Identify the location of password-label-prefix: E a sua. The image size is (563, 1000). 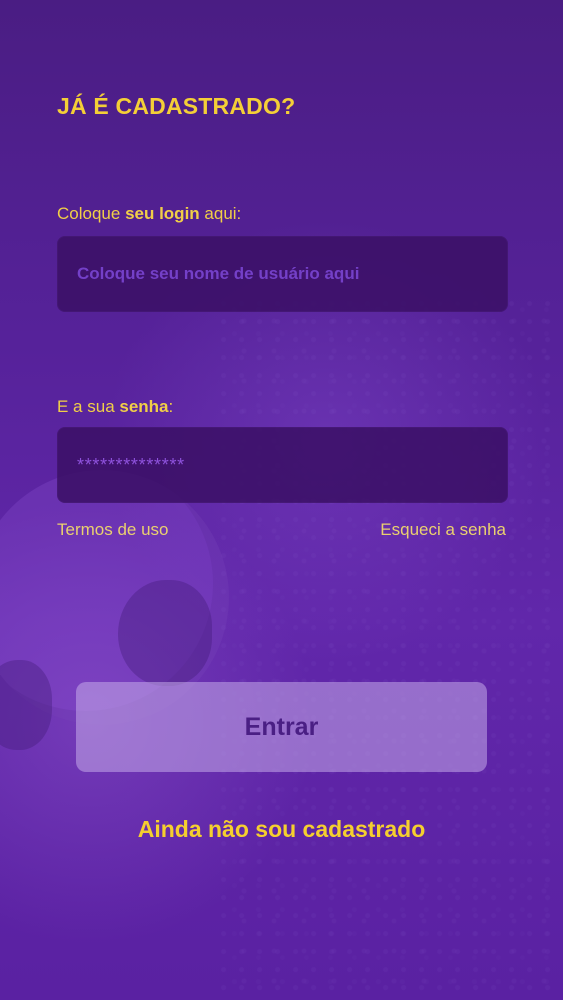
(88, 406).